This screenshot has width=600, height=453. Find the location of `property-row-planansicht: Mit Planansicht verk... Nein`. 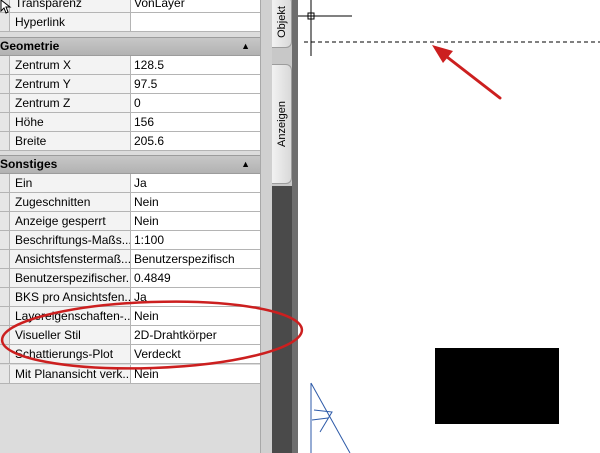

property-row-planansicht: Mit Planansicht verk... Nein is located at coordinates (130, 374).